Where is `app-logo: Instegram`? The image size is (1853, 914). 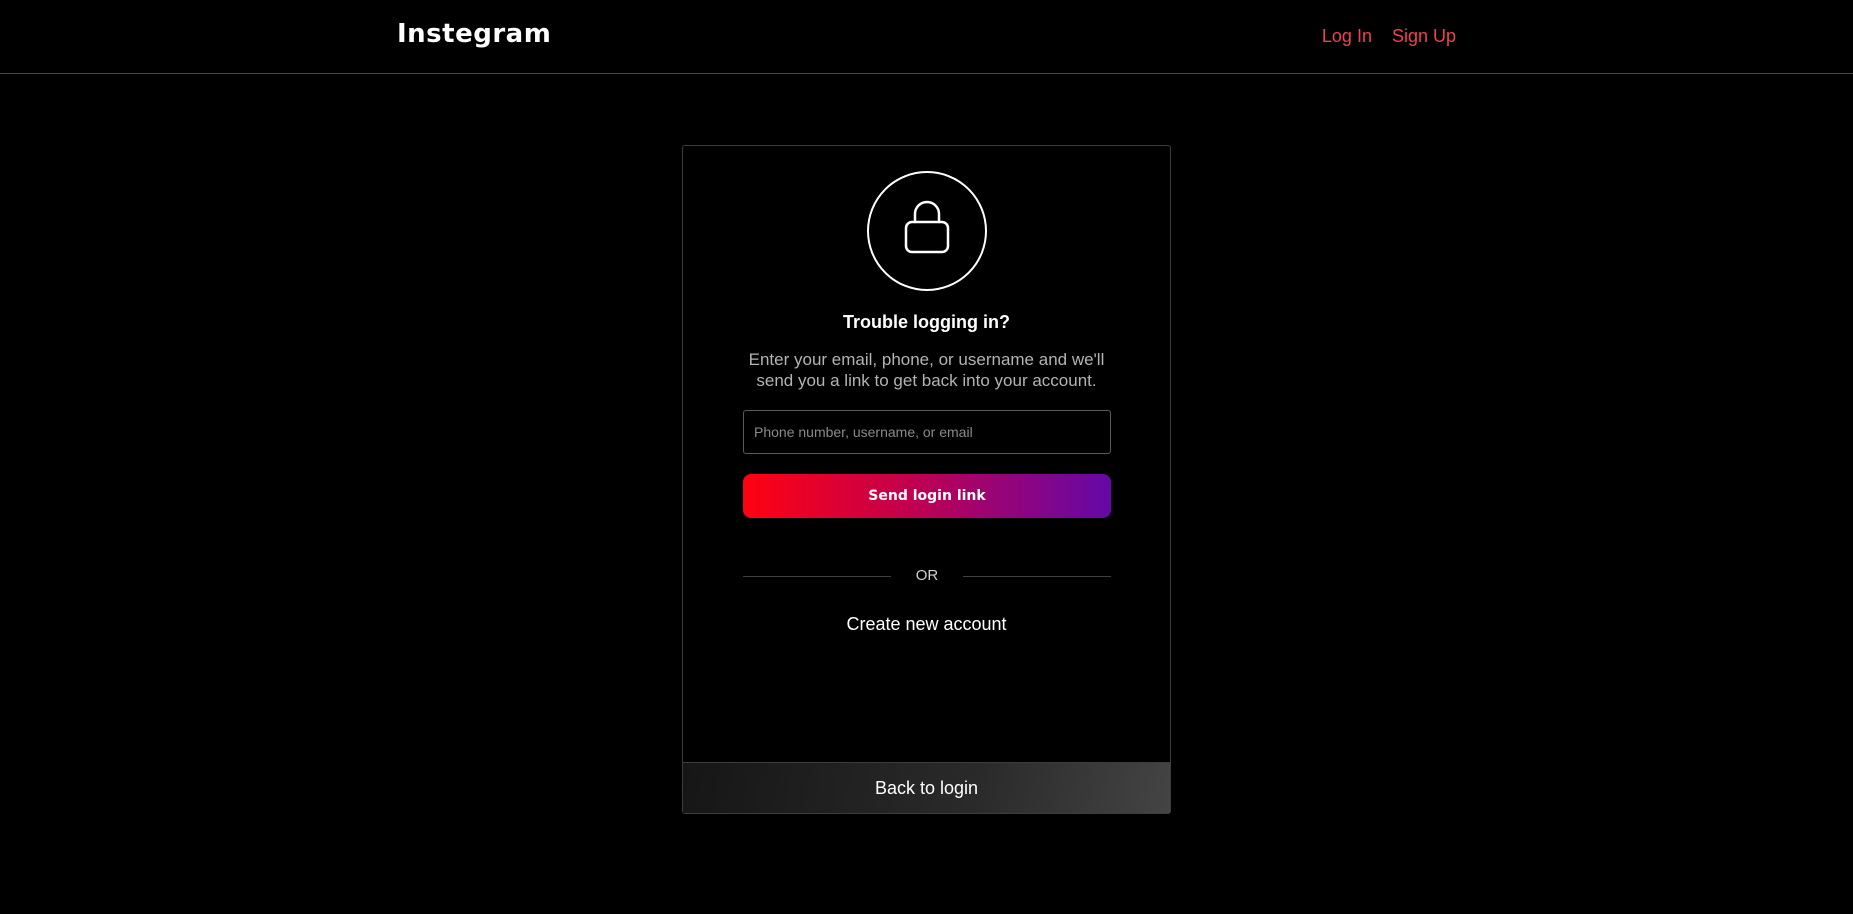
app-logo: Instegram is located at coordinates (474, 34).